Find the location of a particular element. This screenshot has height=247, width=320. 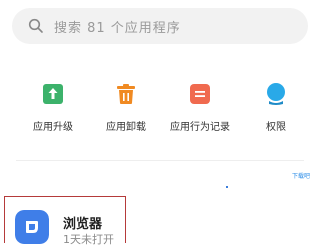

search-placeholder: 搜索 81 个应用程序 is located at coordinates (117, 28).